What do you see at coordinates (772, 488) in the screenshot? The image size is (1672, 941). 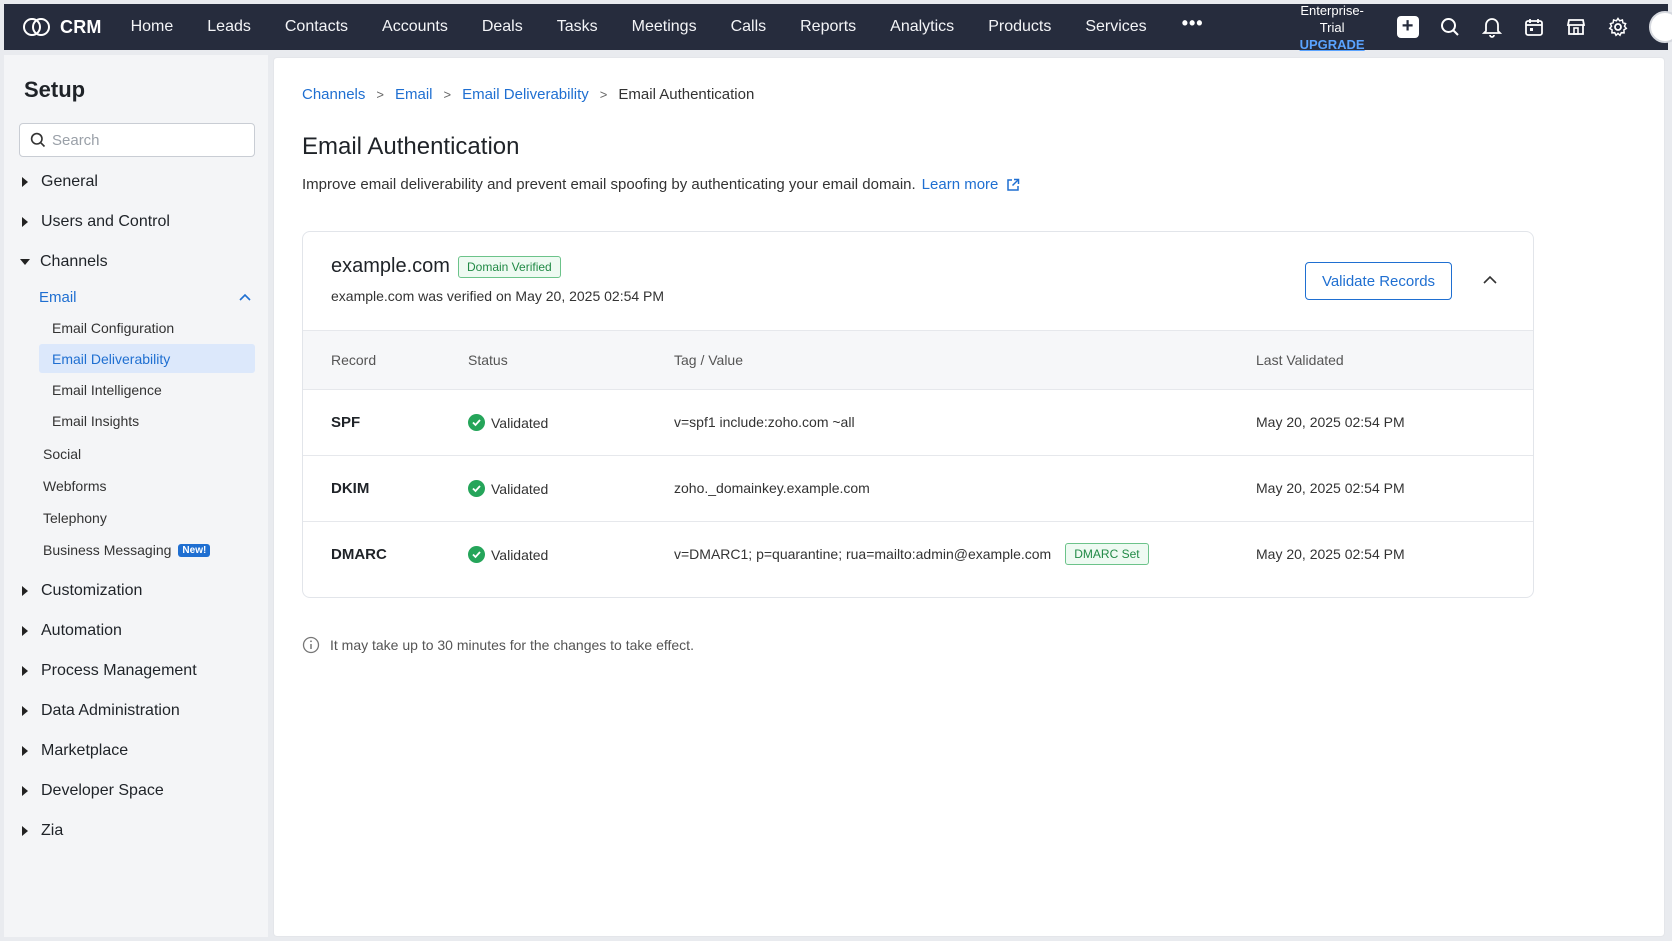 I see `record-value: zoho._domainkey.example.com` at bounding box center [772, 488].